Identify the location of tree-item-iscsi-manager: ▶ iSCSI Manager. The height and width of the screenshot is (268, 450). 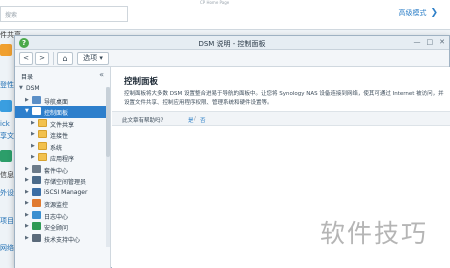
(61, 193).